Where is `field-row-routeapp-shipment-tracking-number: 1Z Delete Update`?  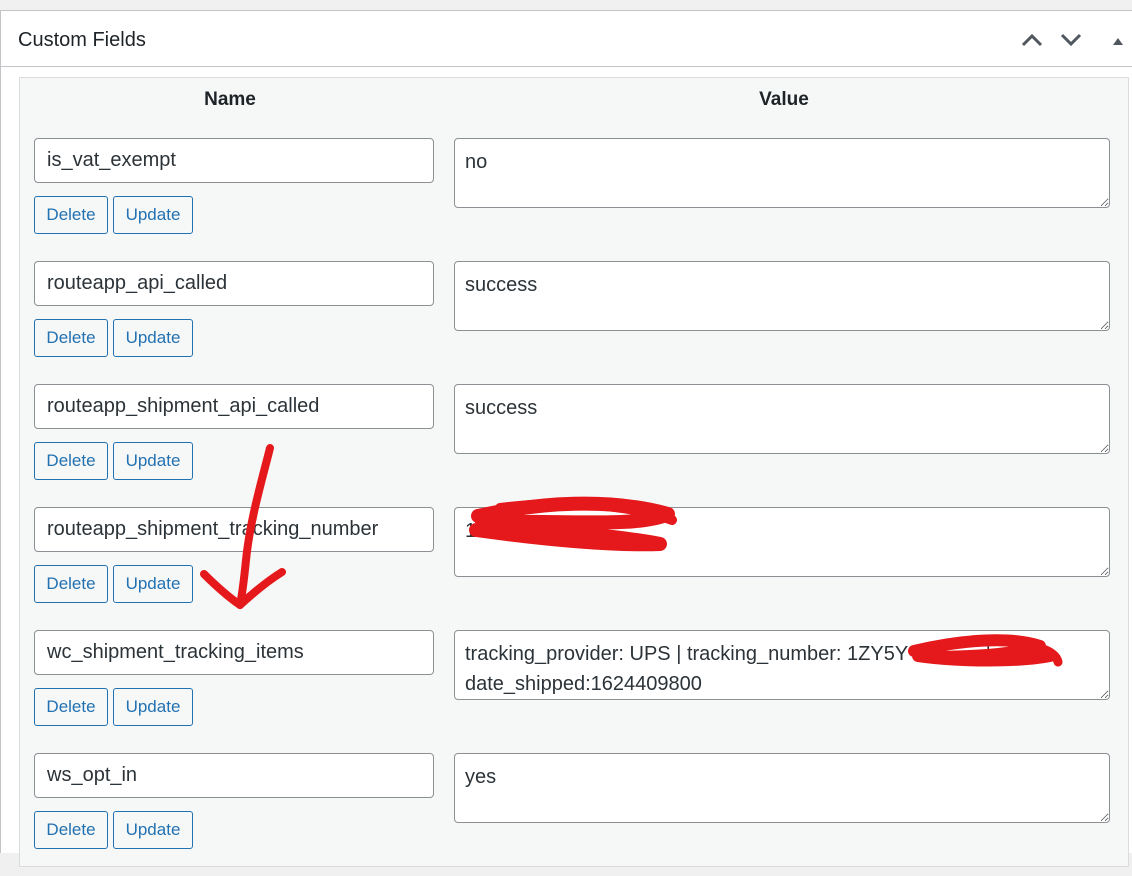
field-row-routeapp-shipment-tracking-number: 1Z Delete Update is located at coordinates (574, 568).